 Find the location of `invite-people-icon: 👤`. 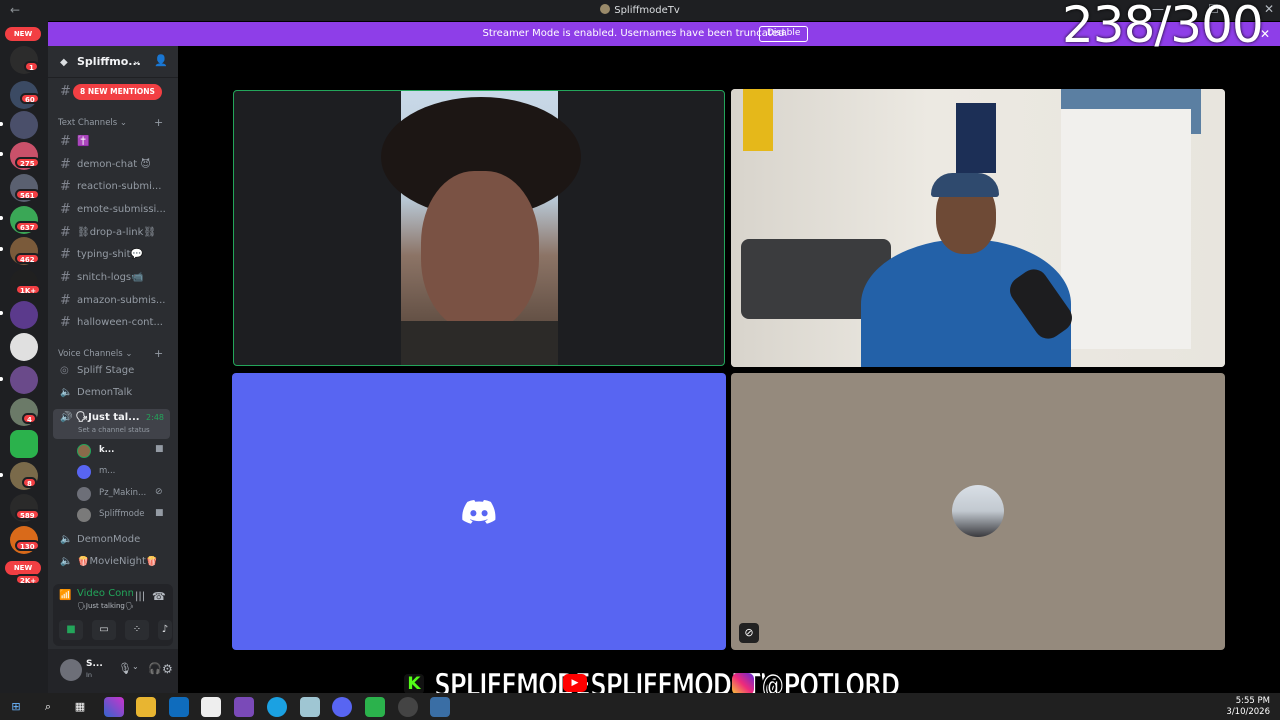

invite-people-icon: 👤 is located at coordinates (161, 60).